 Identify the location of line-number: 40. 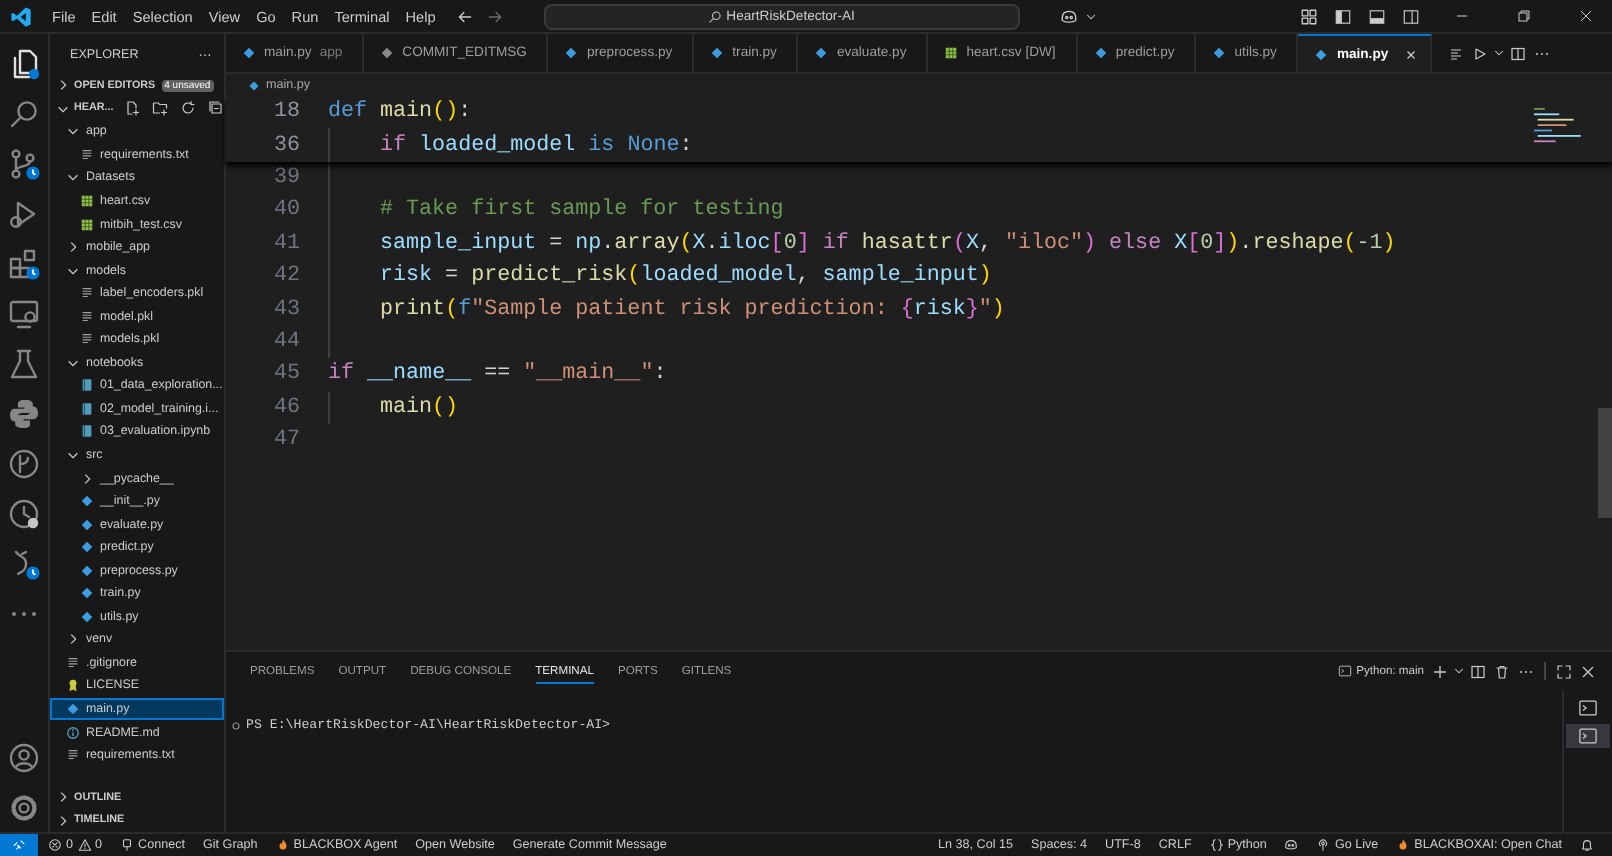
(285, 210).